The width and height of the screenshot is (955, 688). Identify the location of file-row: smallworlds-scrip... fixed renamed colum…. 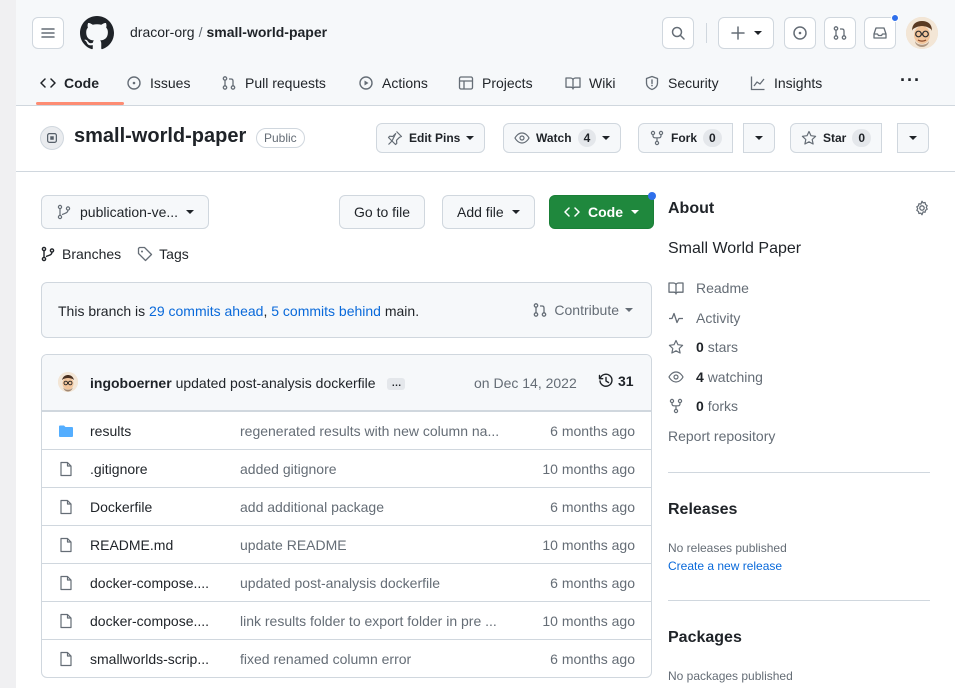
(346, 658).